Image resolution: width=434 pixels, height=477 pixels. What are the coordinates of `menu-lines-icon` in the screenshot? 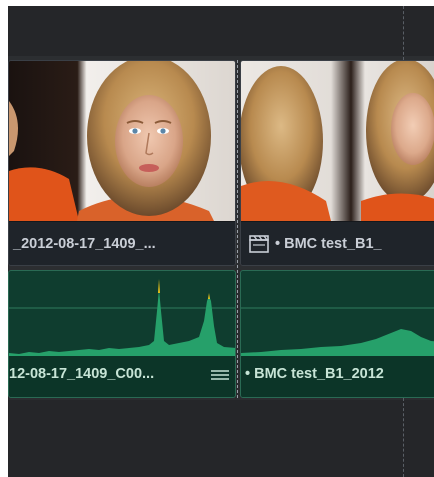 It's located at (220, 375).